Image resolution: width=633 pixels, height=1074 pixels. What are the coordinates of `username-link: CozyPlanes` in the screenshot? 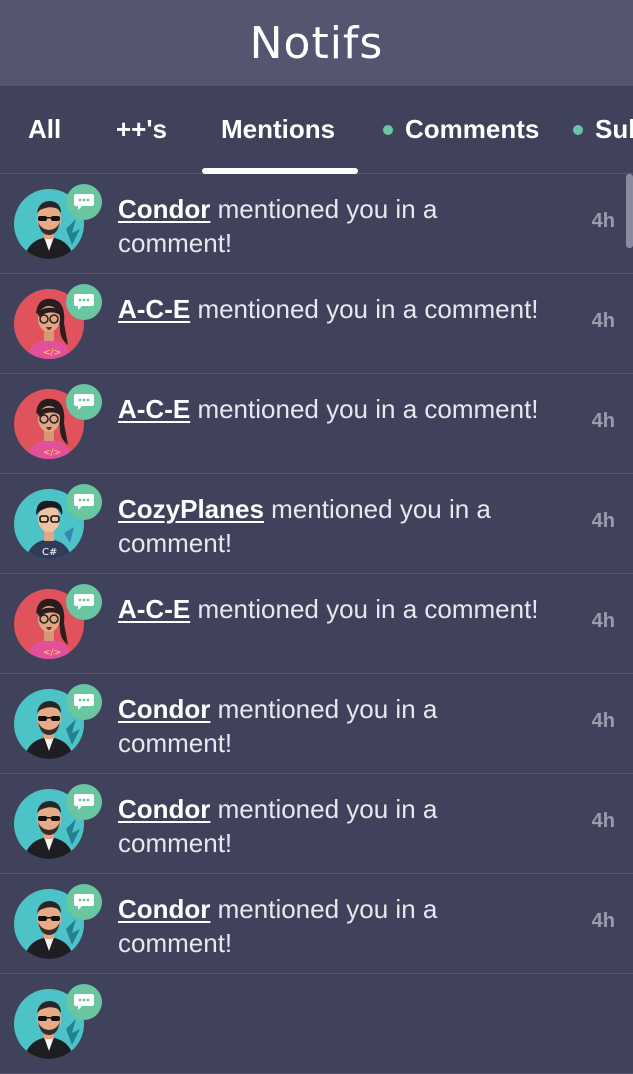 It's located at (191, 509).